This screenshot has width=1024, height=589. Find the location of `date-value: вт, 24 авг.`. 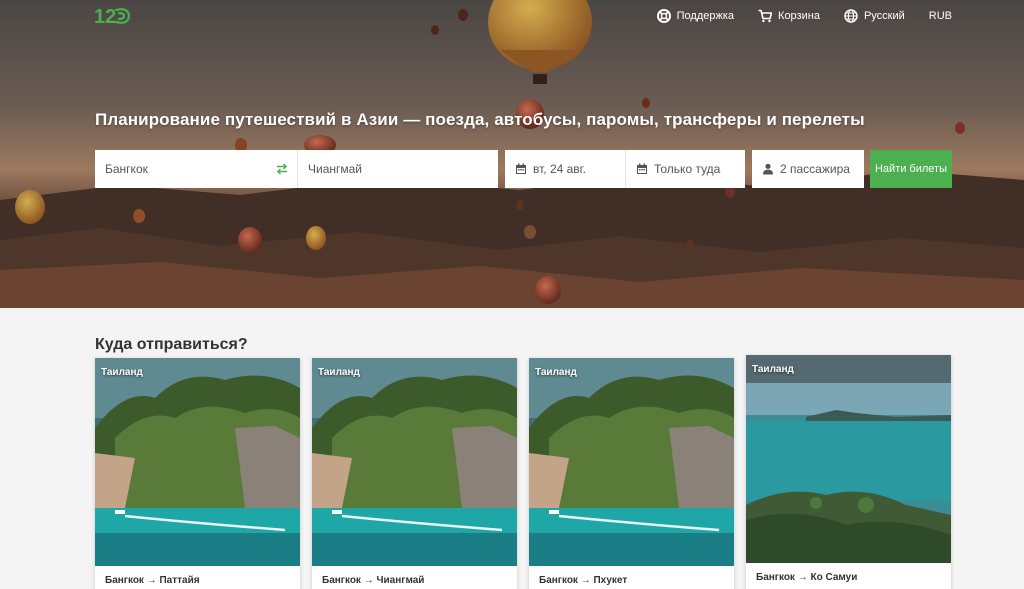

date-value: вт, 24 авг. is located at coordinates (559, 169).